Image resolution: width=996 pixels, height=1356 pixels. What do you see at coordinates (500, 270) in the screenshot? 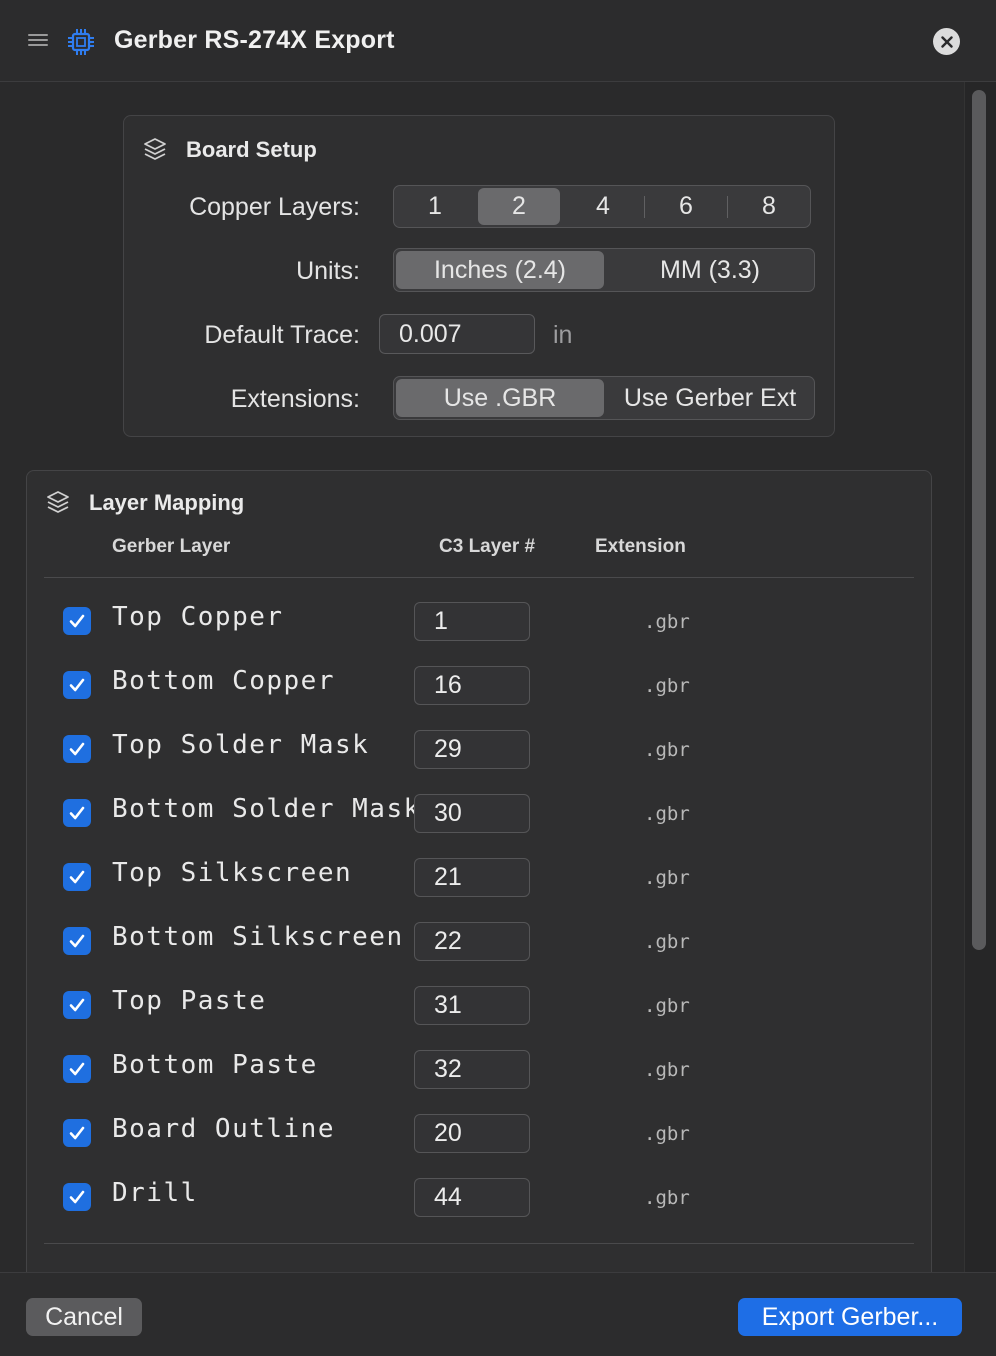
I see `units-option-inches: Inches (2.4)` at bounding box center [500, 270].